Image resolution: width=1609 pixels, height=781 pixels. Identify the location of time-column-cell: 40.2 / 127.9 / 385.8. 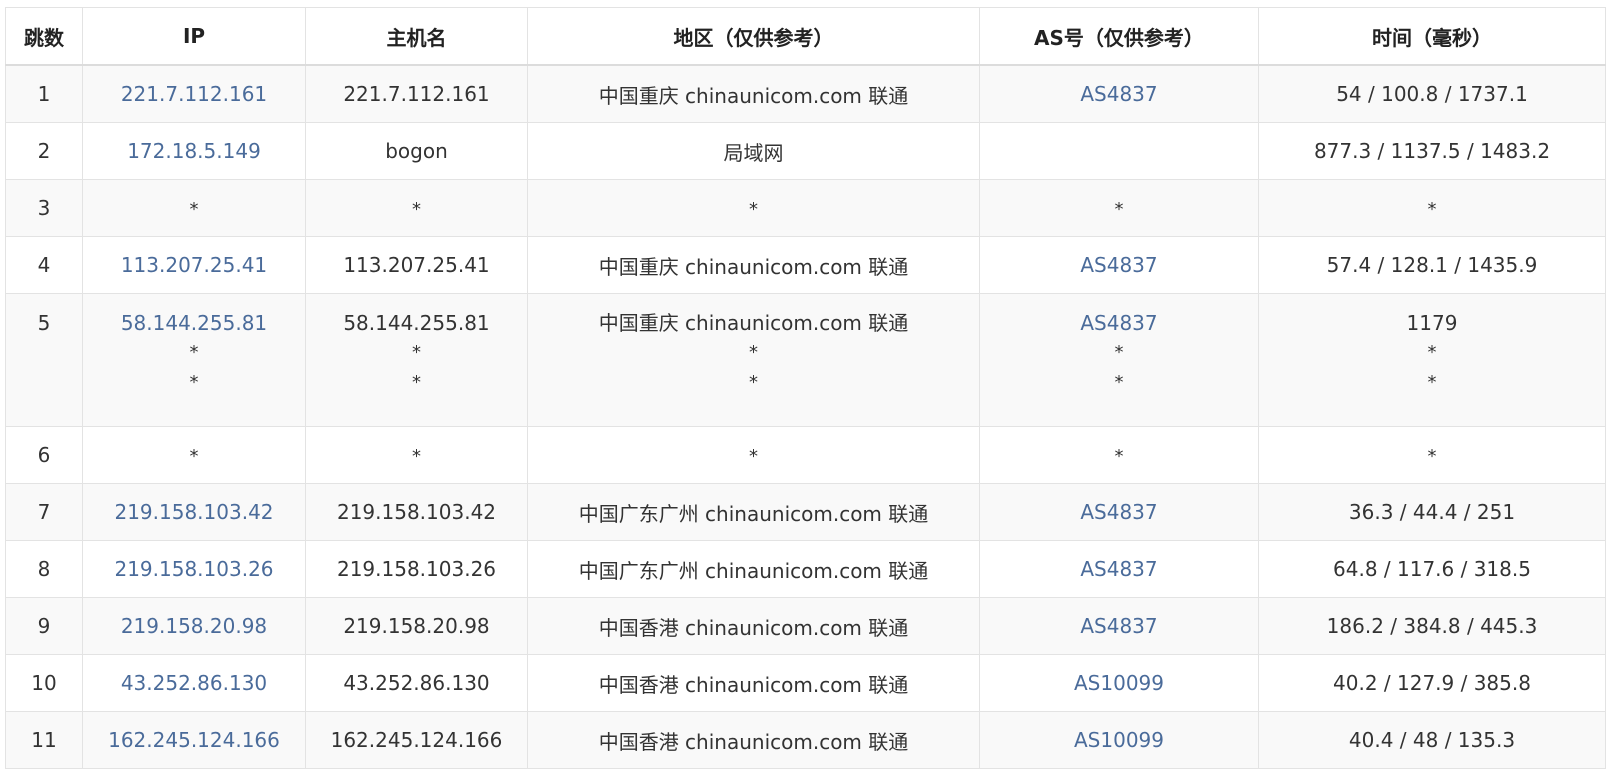
(1432, 683).